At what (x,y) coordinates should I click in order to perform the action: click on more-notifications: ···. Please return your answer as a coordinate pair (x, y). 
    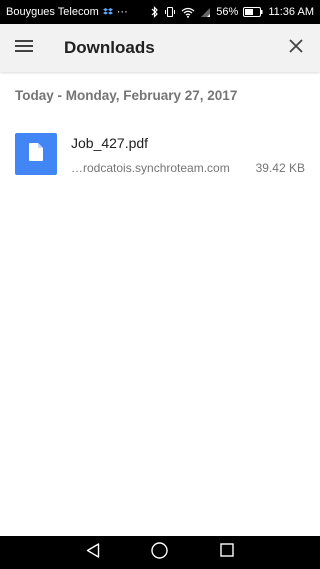
    Looking at the image, I should click on (122, 12).